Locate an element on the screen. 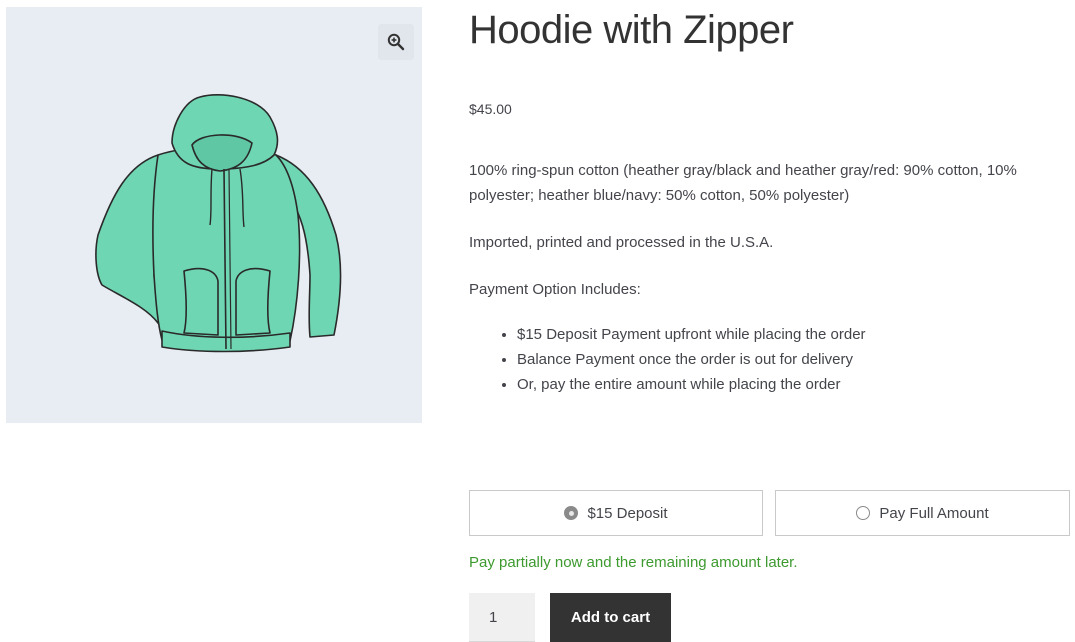  deposit-option: $15 Deposit is located at coordinates (616, 513).